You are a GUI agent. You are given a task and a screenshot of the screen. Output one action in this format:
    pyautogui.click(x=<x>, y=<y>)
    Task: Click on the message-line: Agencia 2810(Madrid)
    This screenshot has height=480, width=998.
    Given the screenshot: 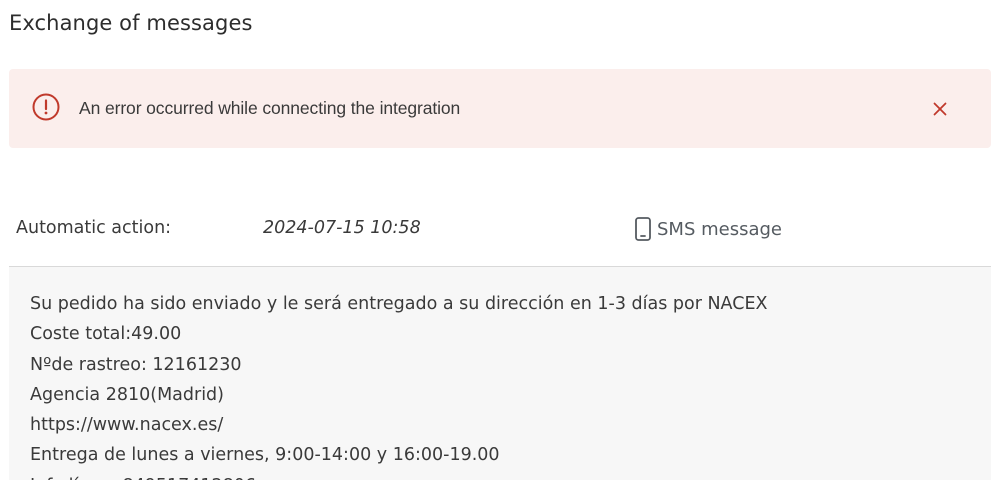 What is the action you would take?
    pyautogui.click(x=127, y=394)
    